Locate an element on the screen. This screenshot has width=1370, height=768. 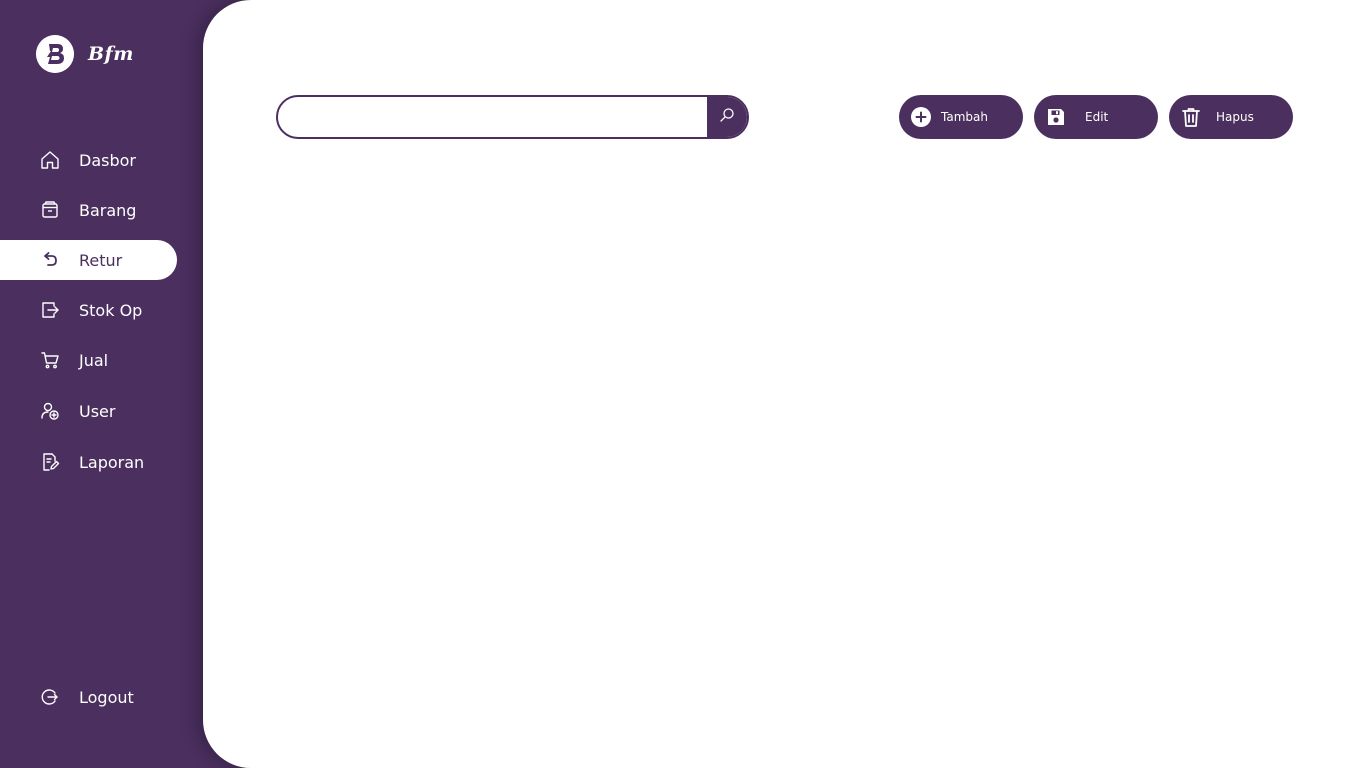
brand: Bfm is located at coordinates (85, 54).